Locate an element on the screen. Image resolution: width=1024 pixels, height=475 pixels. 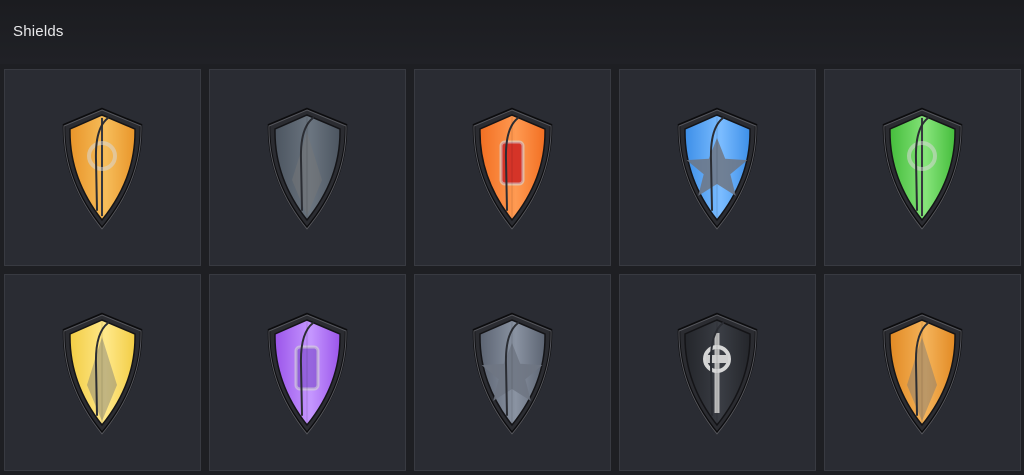
page-title: Shields is located at coordinates (38, 31).